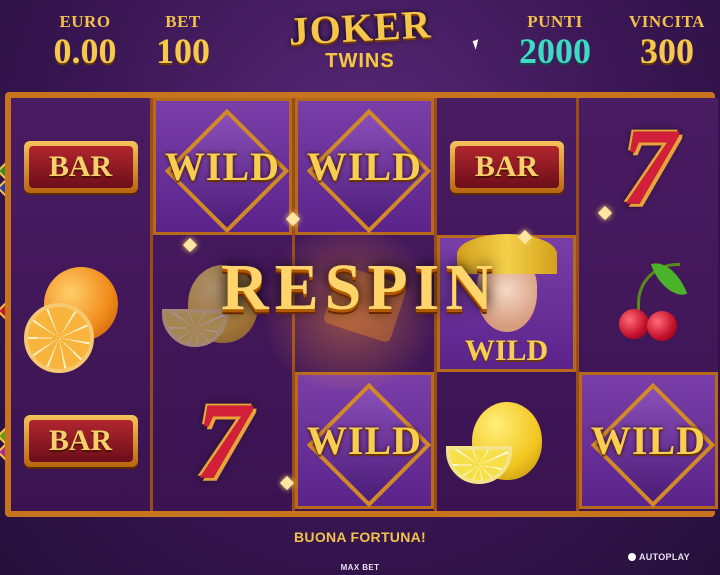 The image size is (720, 575). Describe the element at coordinates (360, 287) in the screenshot. I see `respin-banner: RESPIN` at that location.